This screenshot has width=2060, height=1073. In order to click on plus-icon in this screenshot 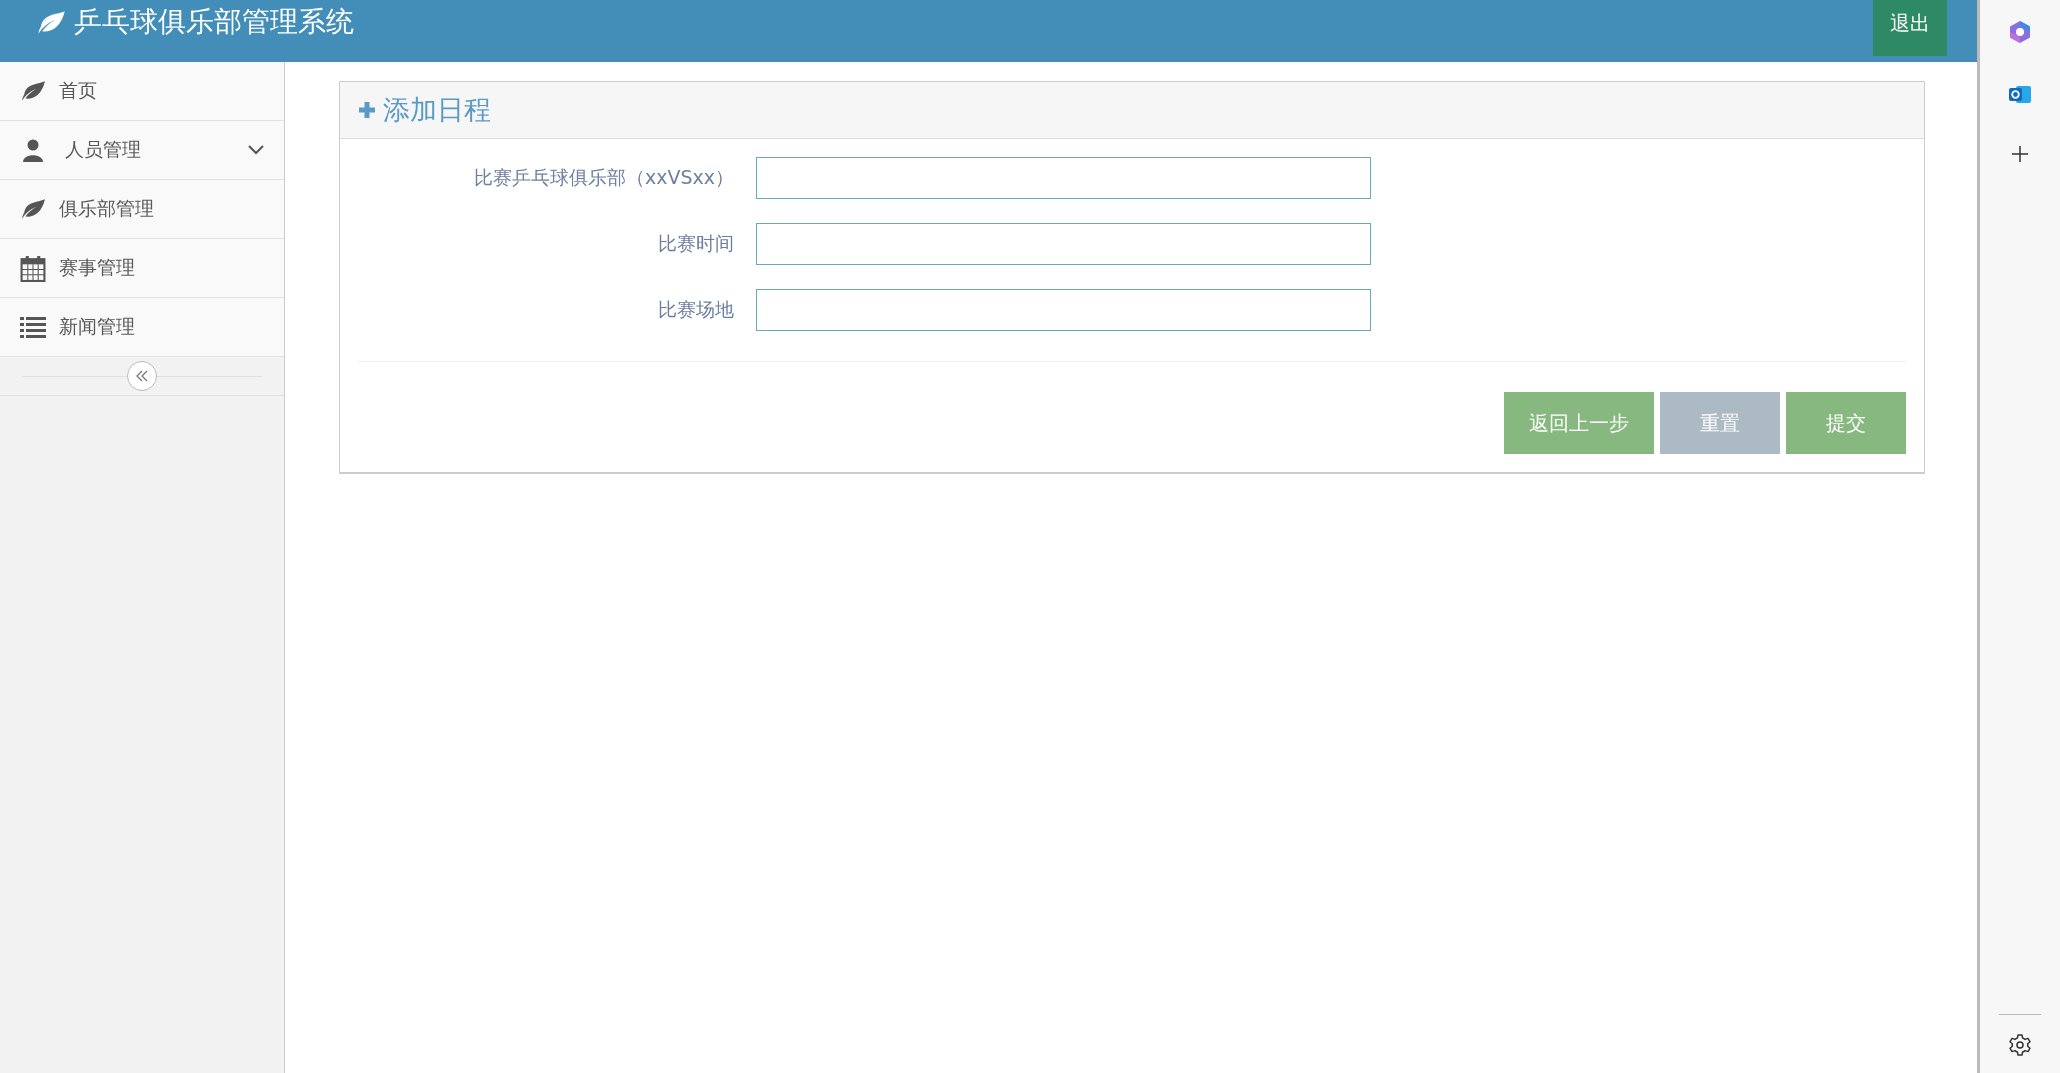, I will do `click(367, 110)`.